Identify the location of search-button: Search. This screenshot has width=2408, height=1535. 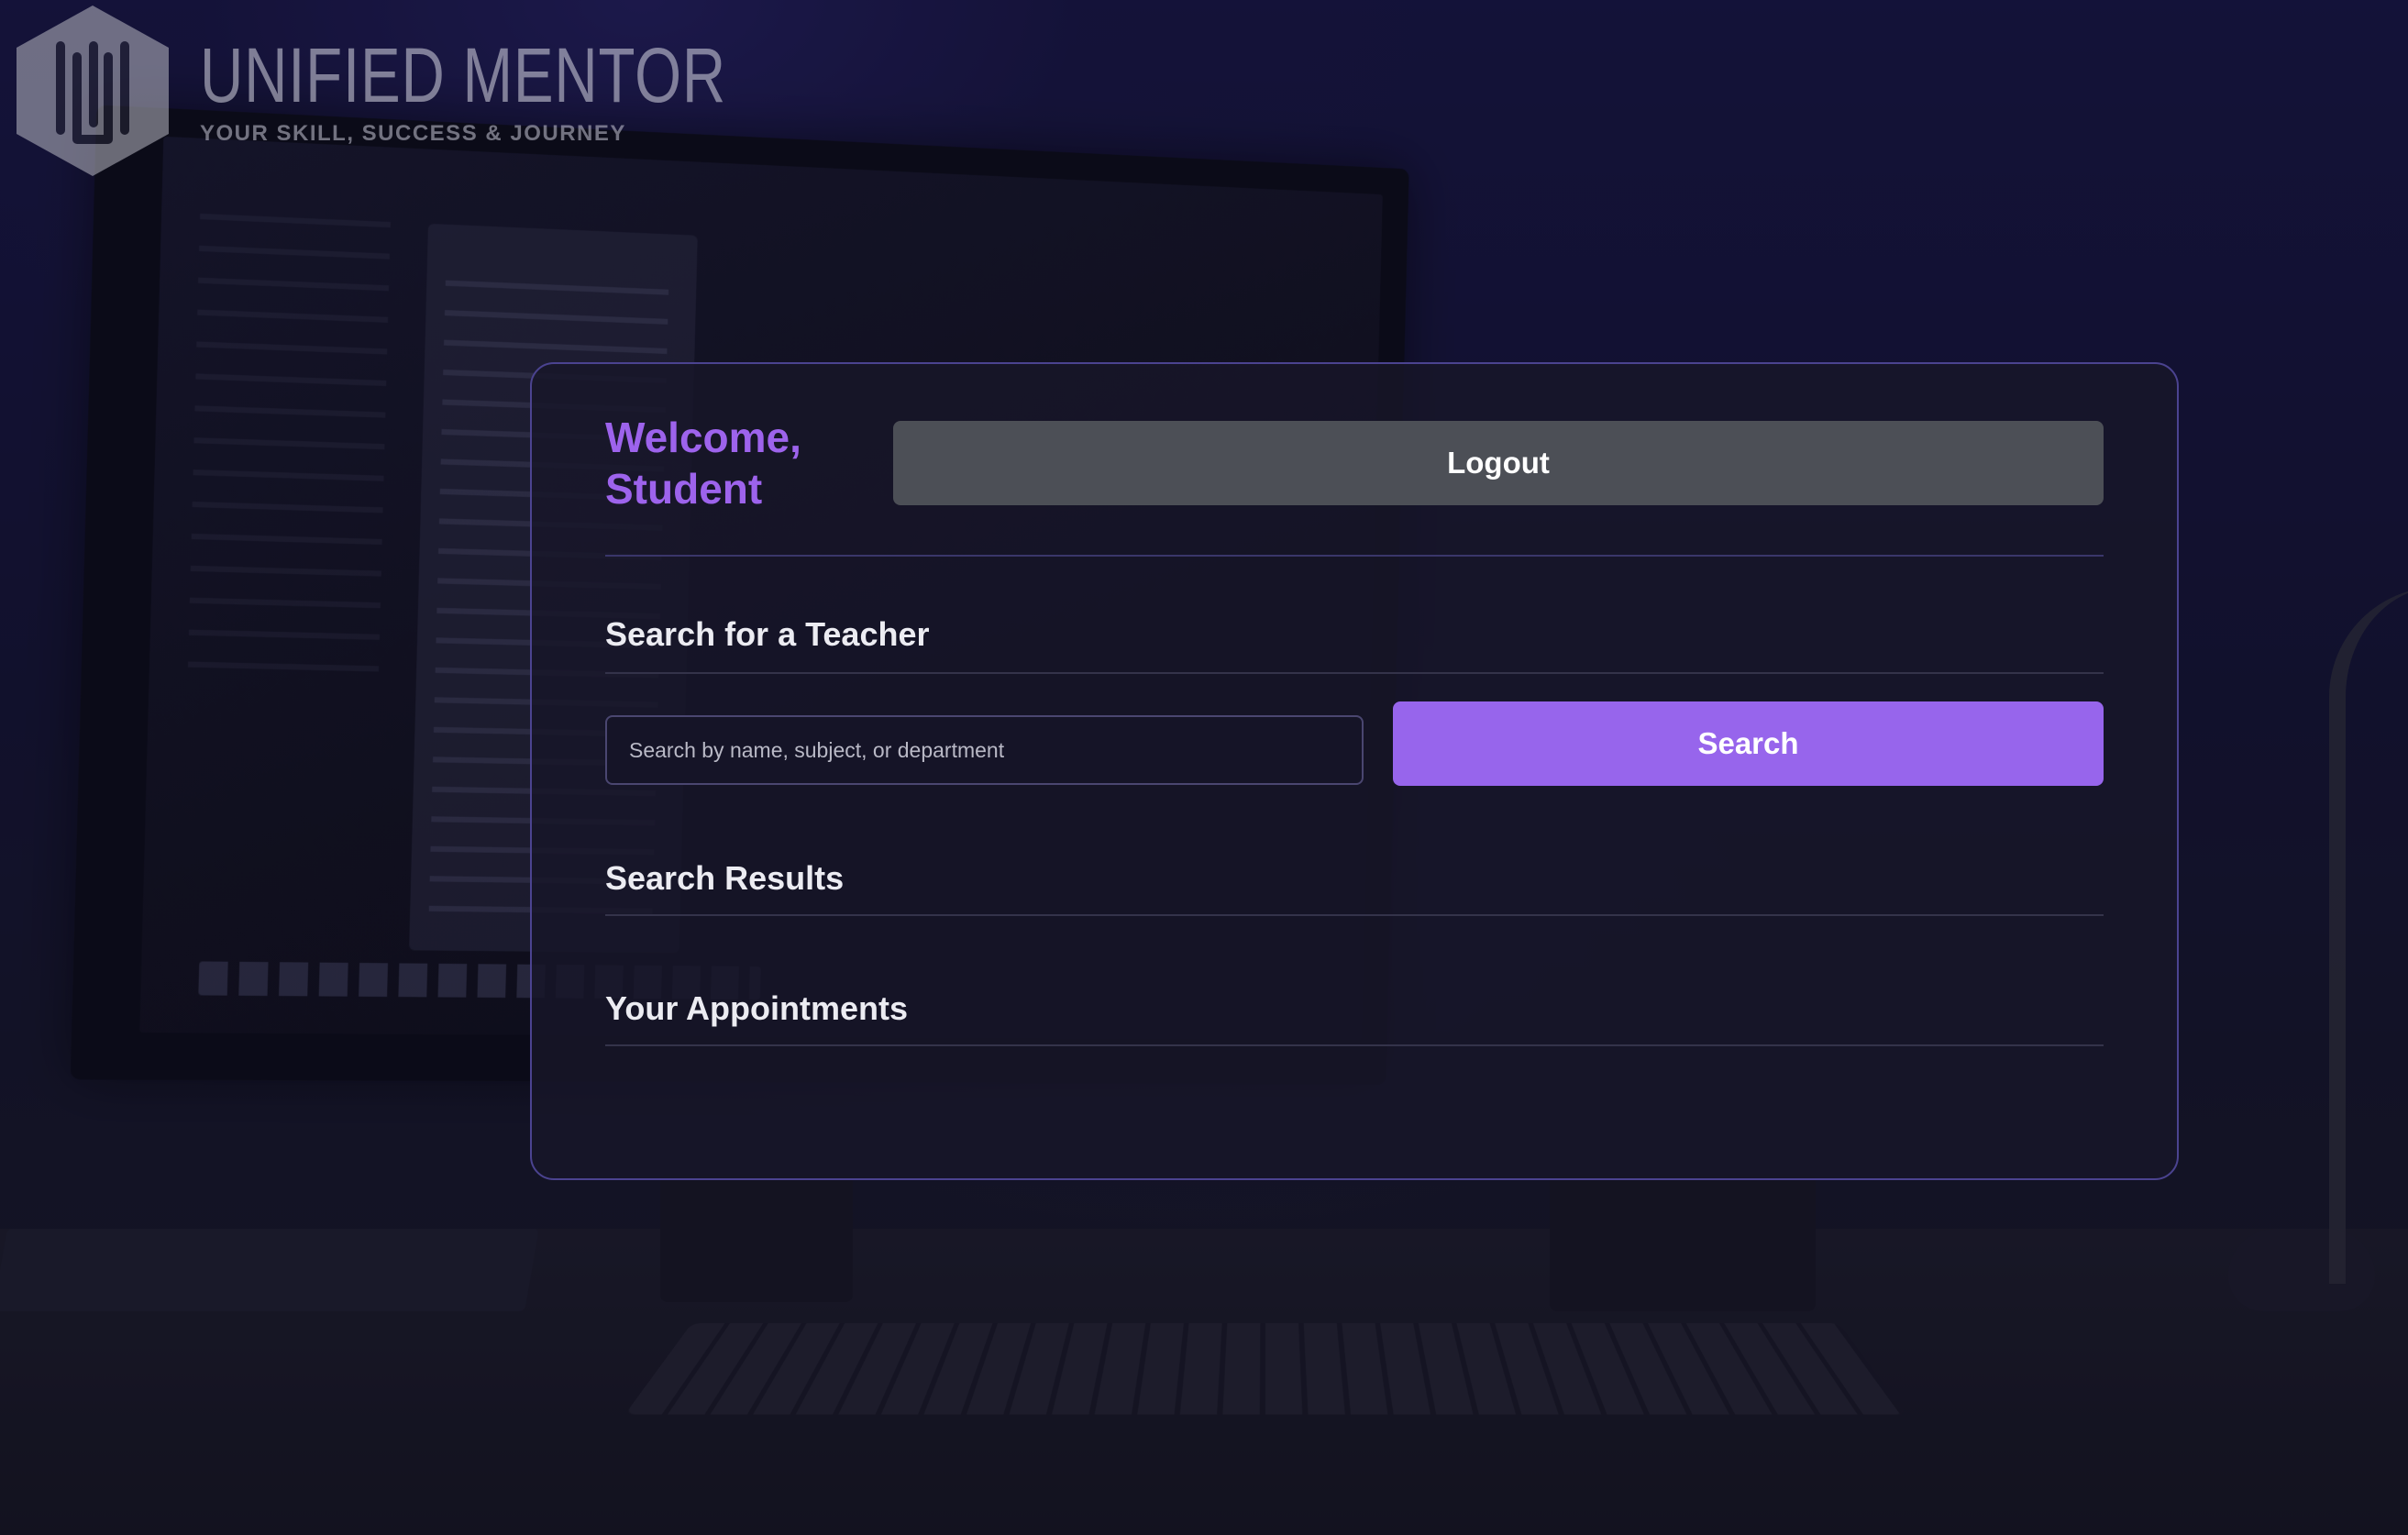
(1749, 743).